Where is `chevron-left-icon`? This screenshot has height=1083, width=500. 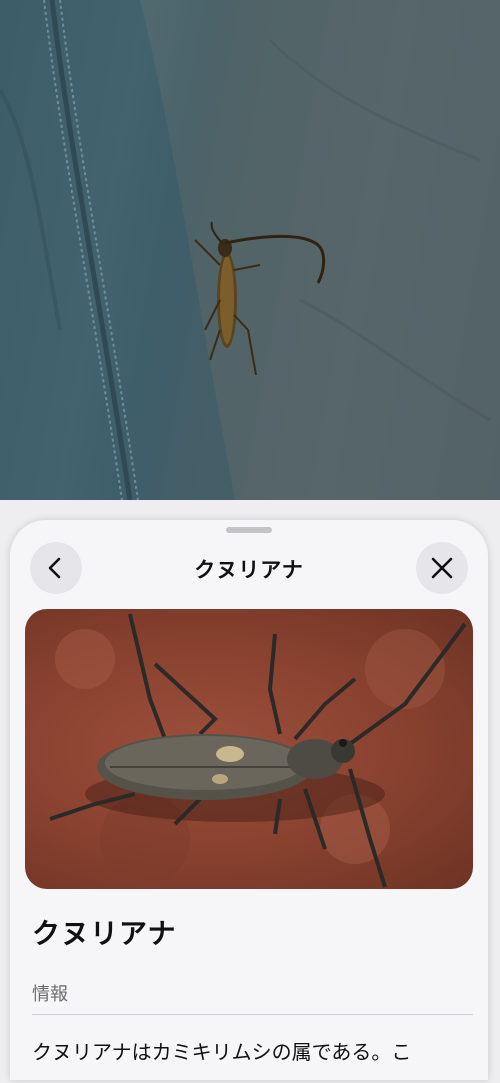
chevron-left-icon is located at coordinates (54, 568).